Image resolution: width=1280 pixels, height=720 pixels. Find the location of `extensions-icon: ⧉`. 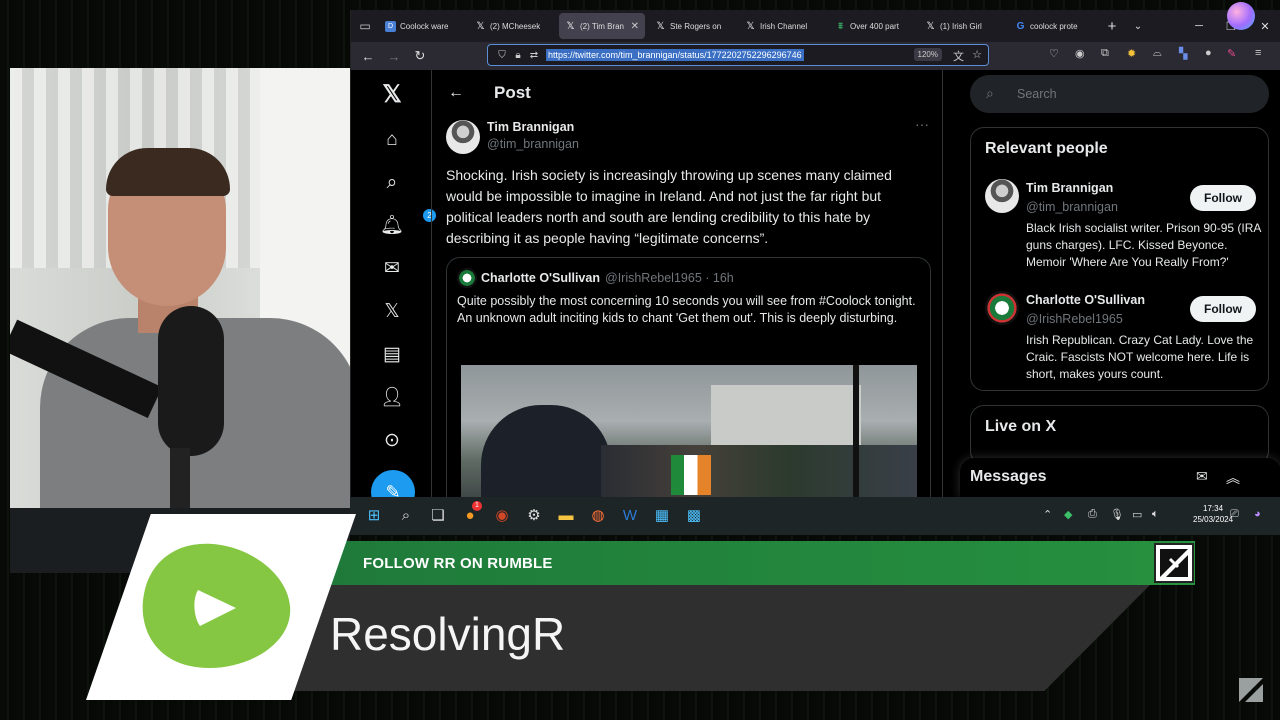

extensions-icon: ⧉ is located at coordinates (1105, 53).